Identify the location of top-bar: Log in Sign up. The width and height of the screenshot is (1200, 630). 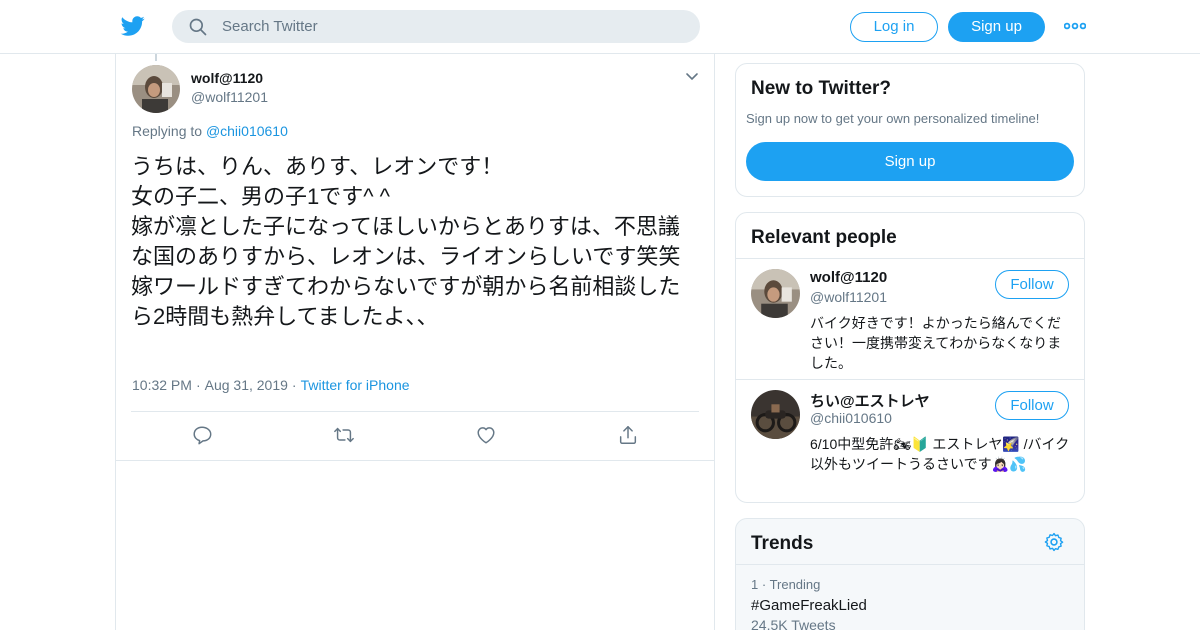
(600, 27).